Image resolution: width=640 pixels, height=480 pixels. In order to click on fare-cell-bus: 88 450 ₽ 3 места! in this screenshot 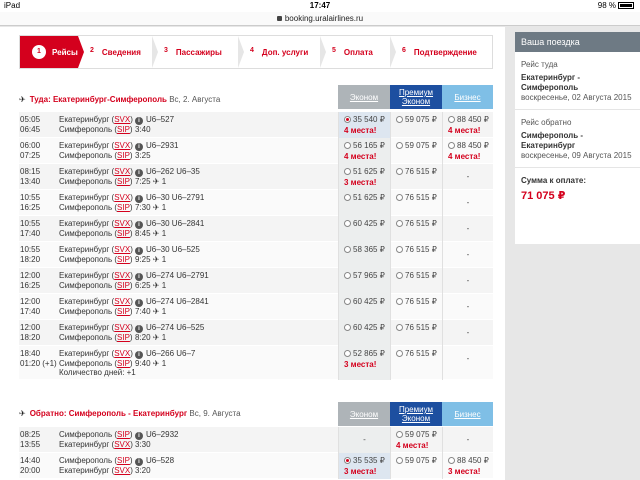, I will do `click(467, 466)`.